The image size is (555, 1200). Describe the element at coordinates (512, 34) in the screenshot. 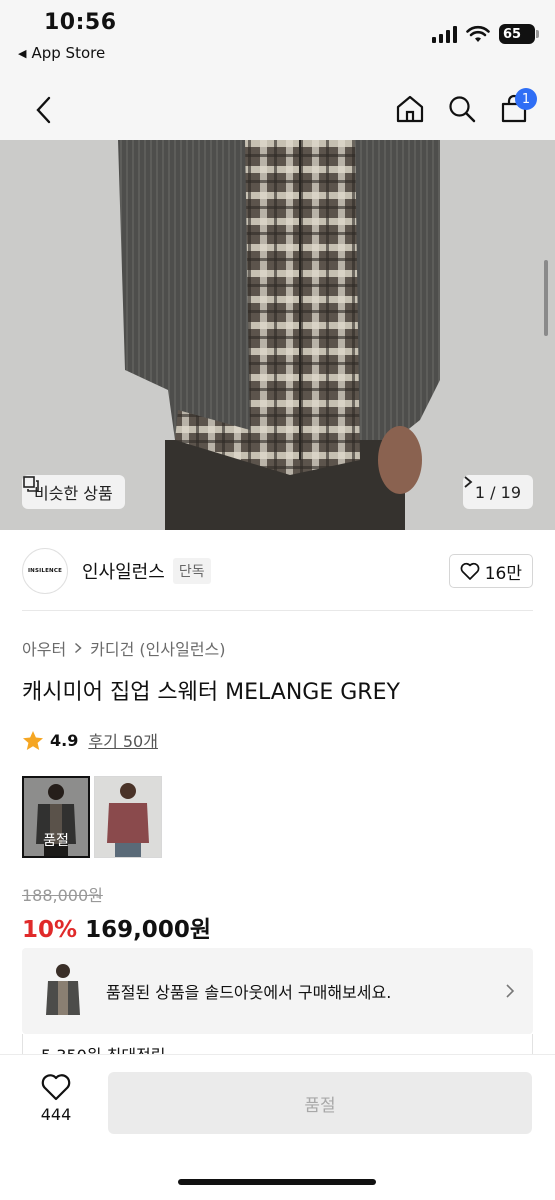

I see `battery-level: 65` at that location.